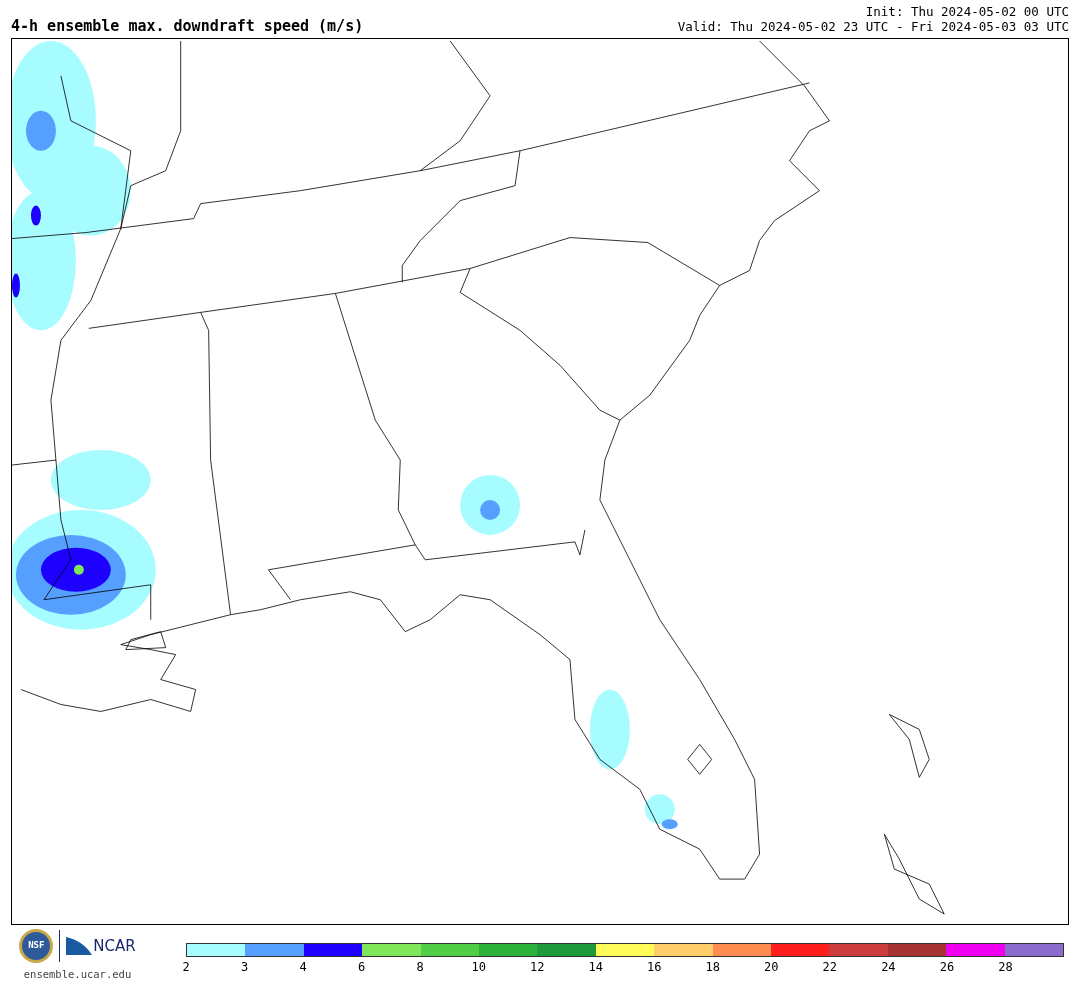  I want to click on tick-label: 14, so click(595, 967).